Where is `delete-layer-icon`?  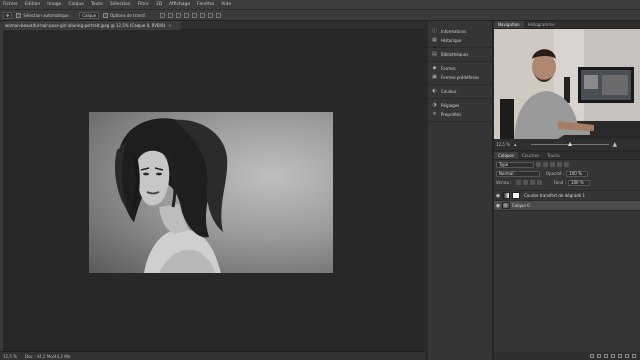 delete-layer-icon is located at coordinates (634, 356).